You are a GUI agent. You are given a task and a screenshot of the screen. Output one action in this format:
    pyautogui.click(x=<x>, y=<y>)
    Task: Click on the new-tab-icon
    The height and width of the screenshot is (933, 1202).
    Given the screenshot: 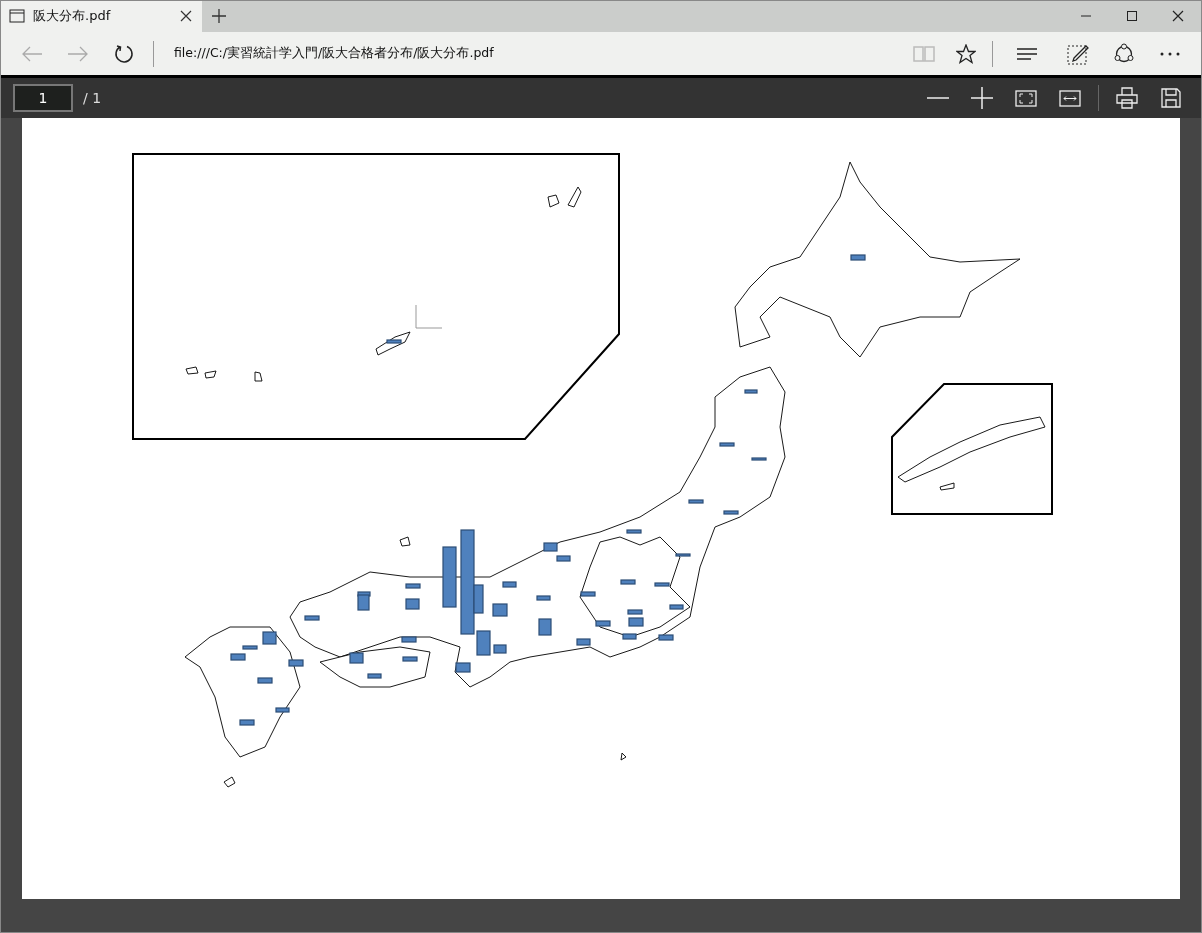 What is the action you would take?
    pyautogui.click(x=219, y=16)
    